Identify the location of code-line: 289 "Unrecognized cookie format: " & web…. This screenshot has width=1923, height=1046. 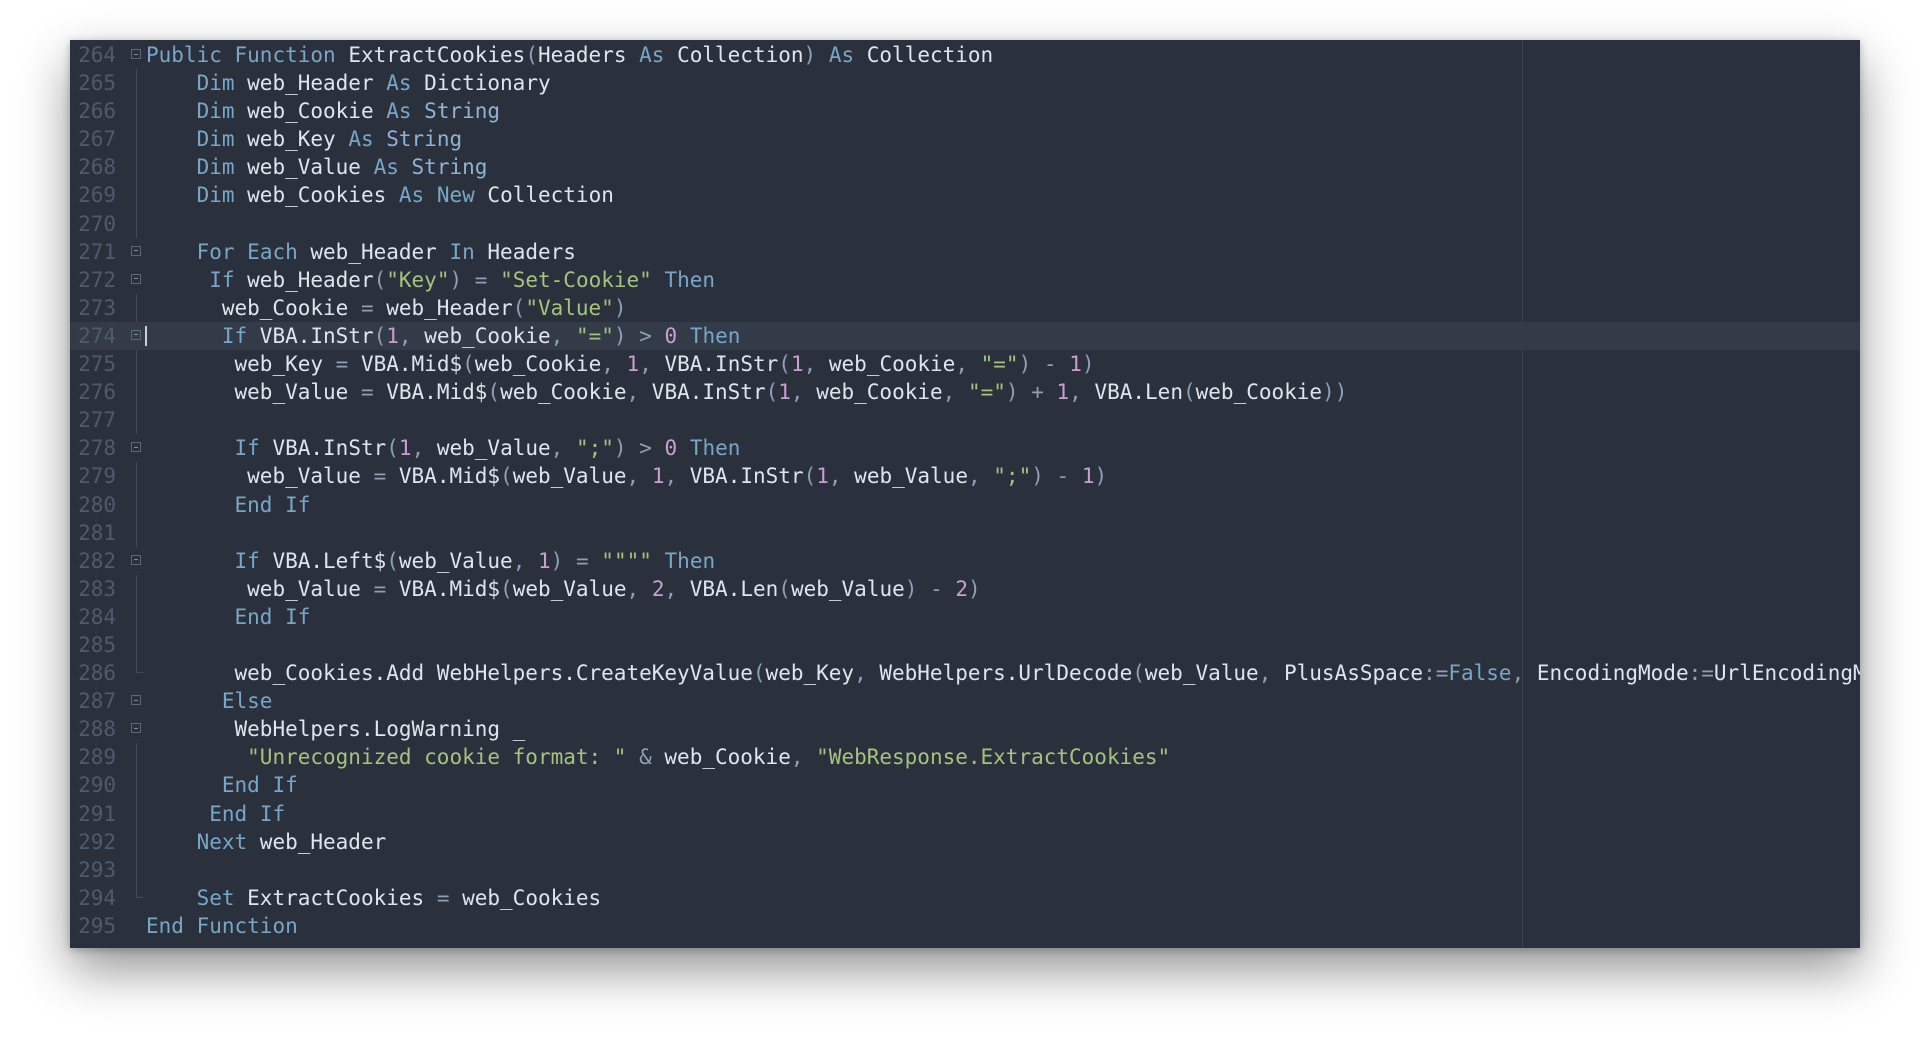
(965, 757).